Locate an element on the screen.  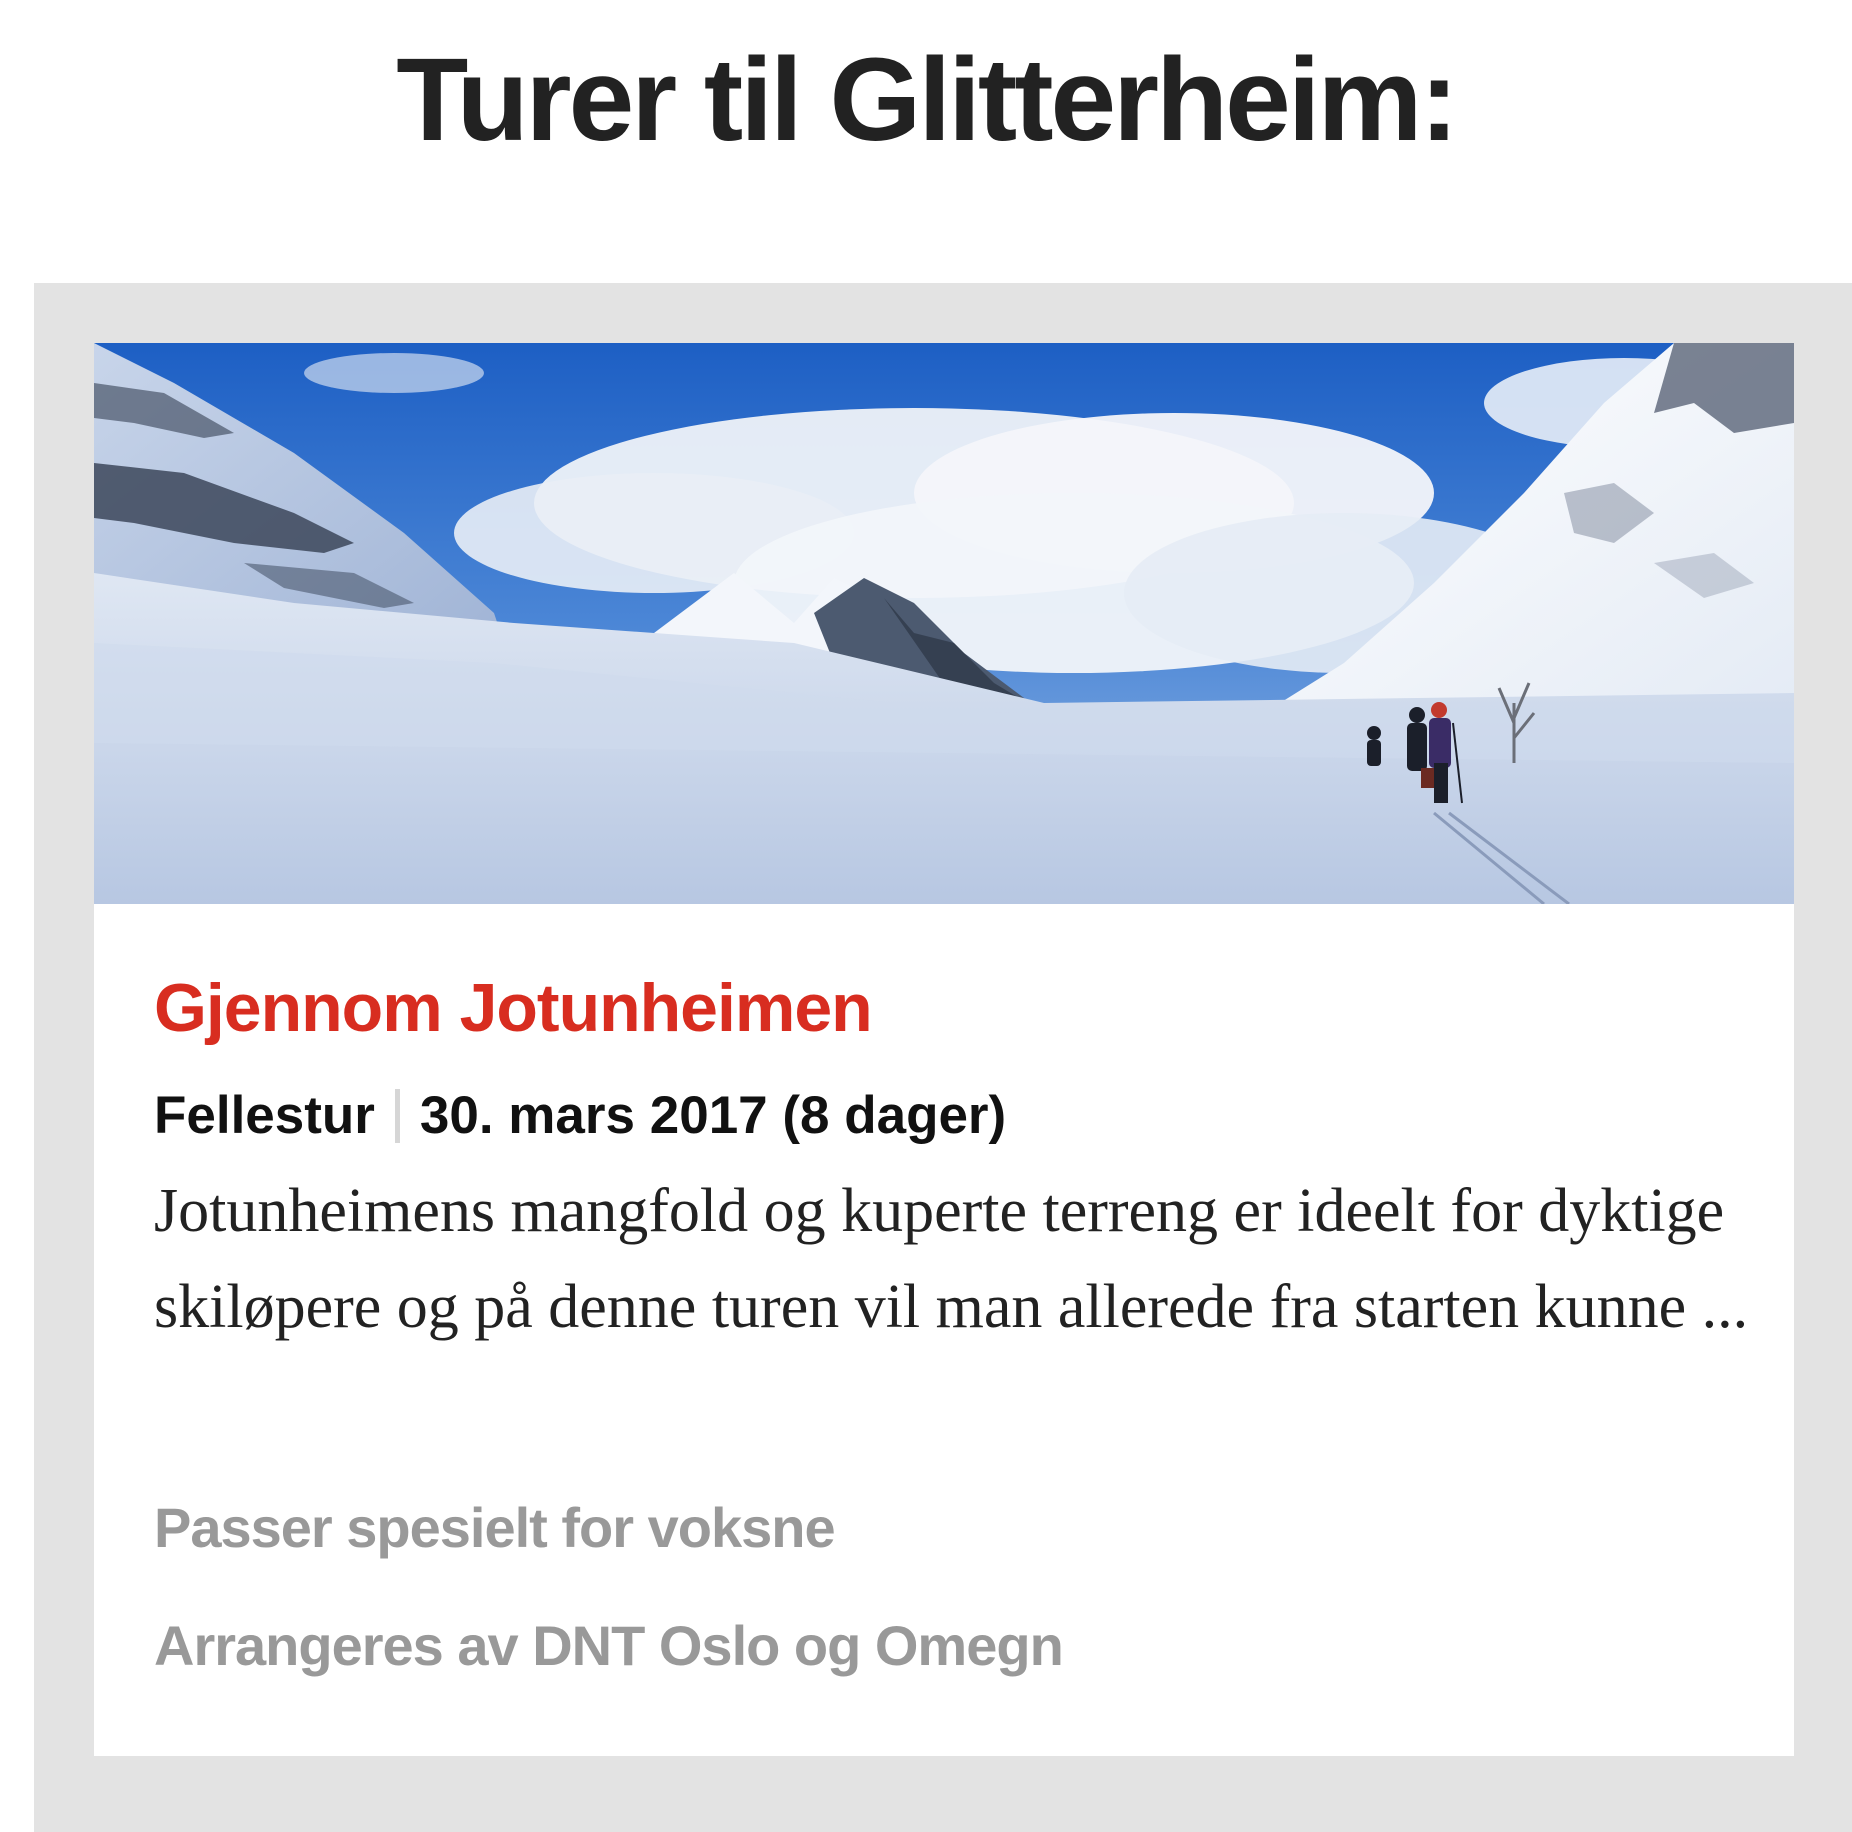
page-title: Turer til Glitterheim: is located at coordinates (927, 100).